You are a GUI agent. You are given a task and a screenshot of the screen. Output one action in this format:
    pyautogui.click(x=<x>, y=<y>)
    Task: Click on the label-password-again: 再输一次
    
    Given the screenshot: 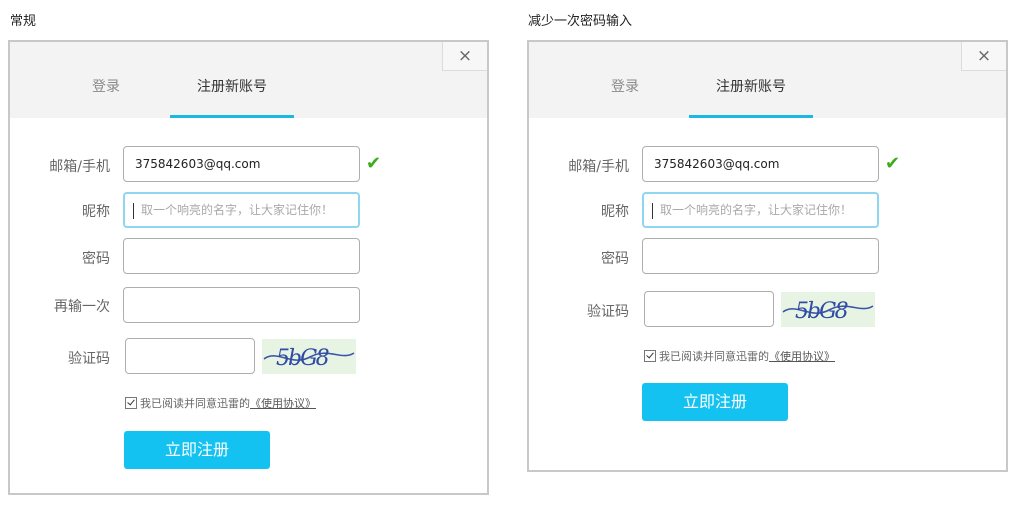 What is the action you would take?
    pyautogui.click(x=82, y=307)
    